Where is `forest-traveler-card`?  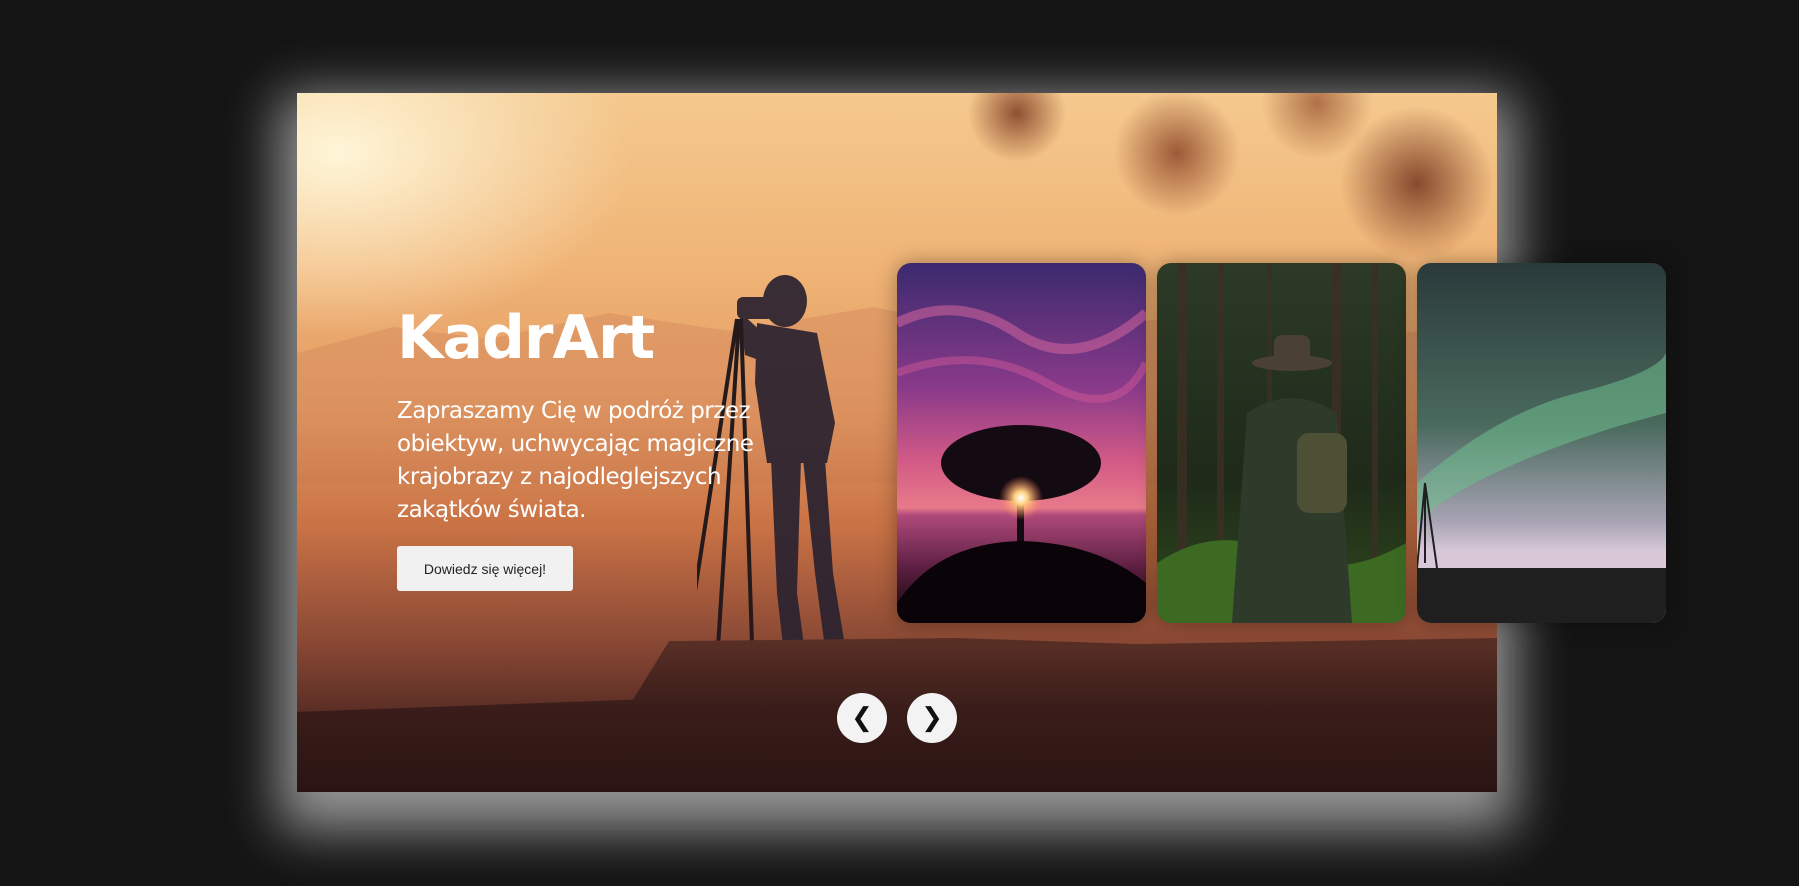
forest-traveler-card is located at coordinates (1281, 443).